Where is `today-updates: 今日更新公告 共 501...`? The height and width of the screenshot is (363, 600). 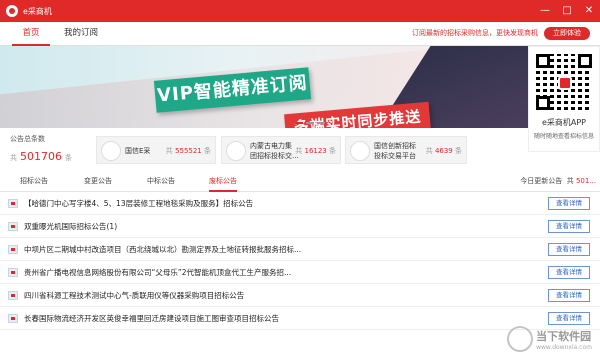 today-updates: 今日更新公告 共 501... is located at coordinates (558, 181).